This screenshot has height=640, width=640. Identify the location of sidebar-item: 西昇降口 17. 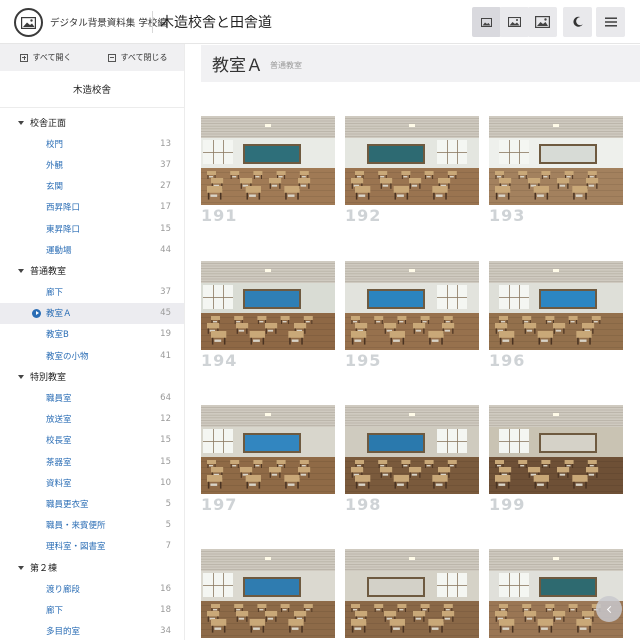
(92, 207).